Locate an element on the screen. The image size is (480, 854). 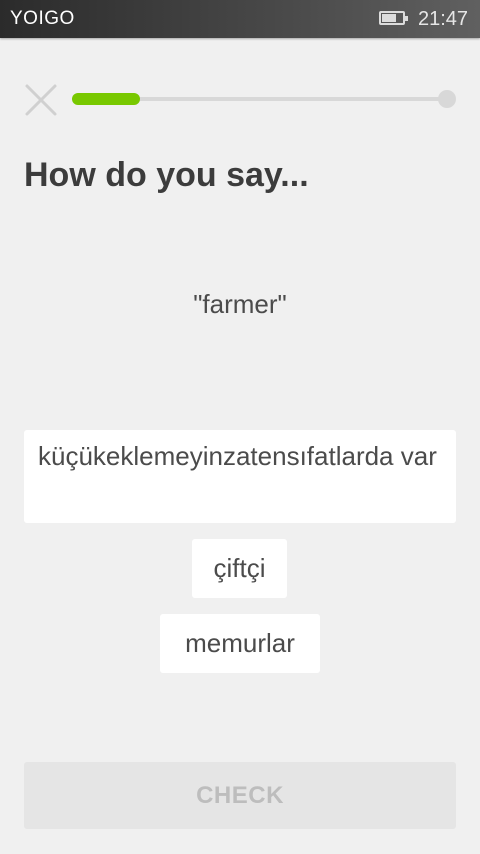
battery-icon is located at coordinates (393, 18).